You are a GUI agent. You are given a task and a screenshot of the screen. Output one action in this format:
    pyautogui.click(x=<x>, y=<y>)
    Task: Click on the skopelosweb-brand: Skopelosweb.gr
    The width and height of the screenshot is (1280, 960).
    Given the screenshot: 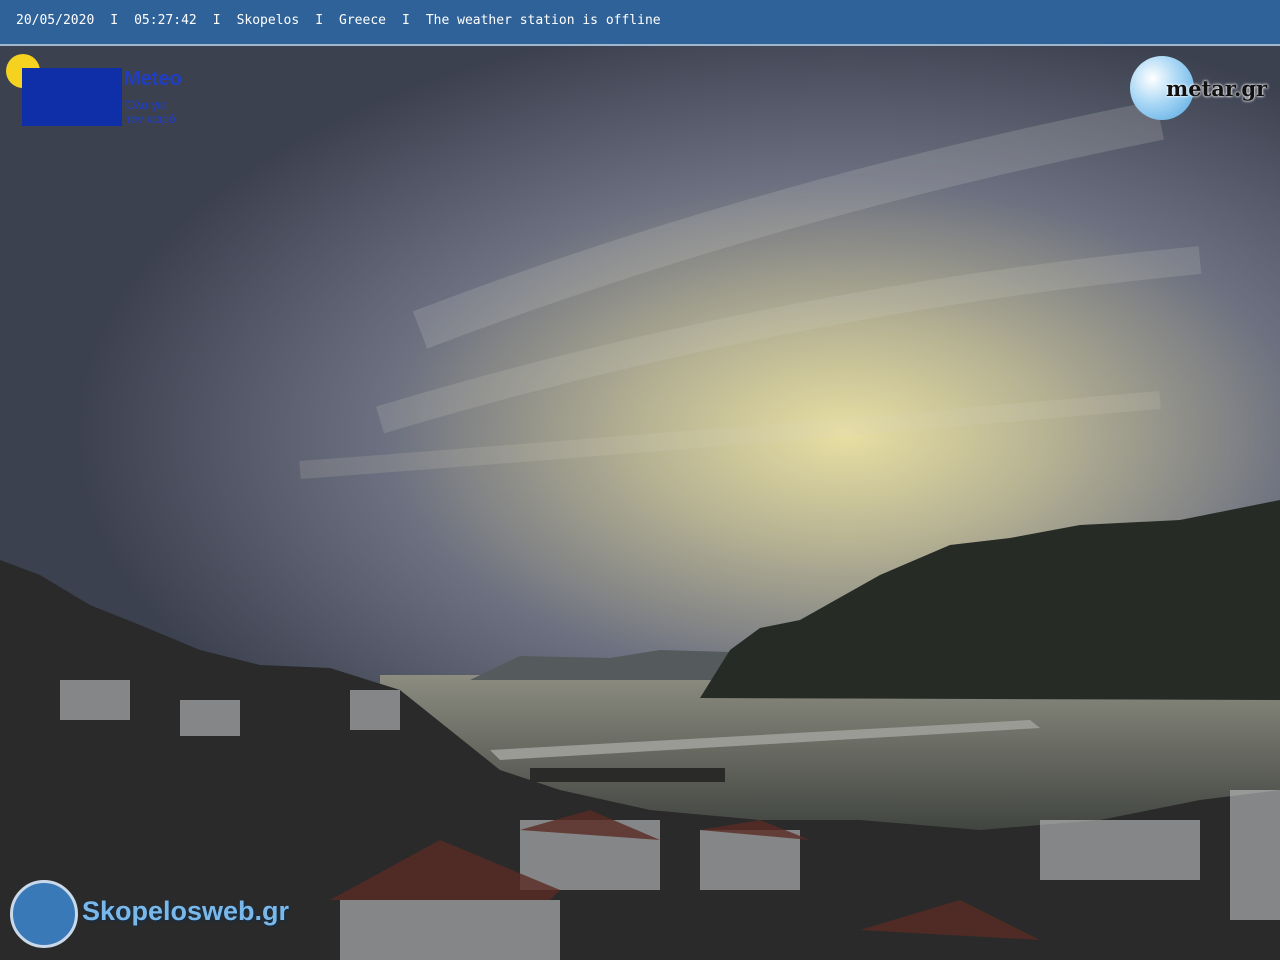 What is the action you would take?
    pyautogui.click(x=186, y=911)
    